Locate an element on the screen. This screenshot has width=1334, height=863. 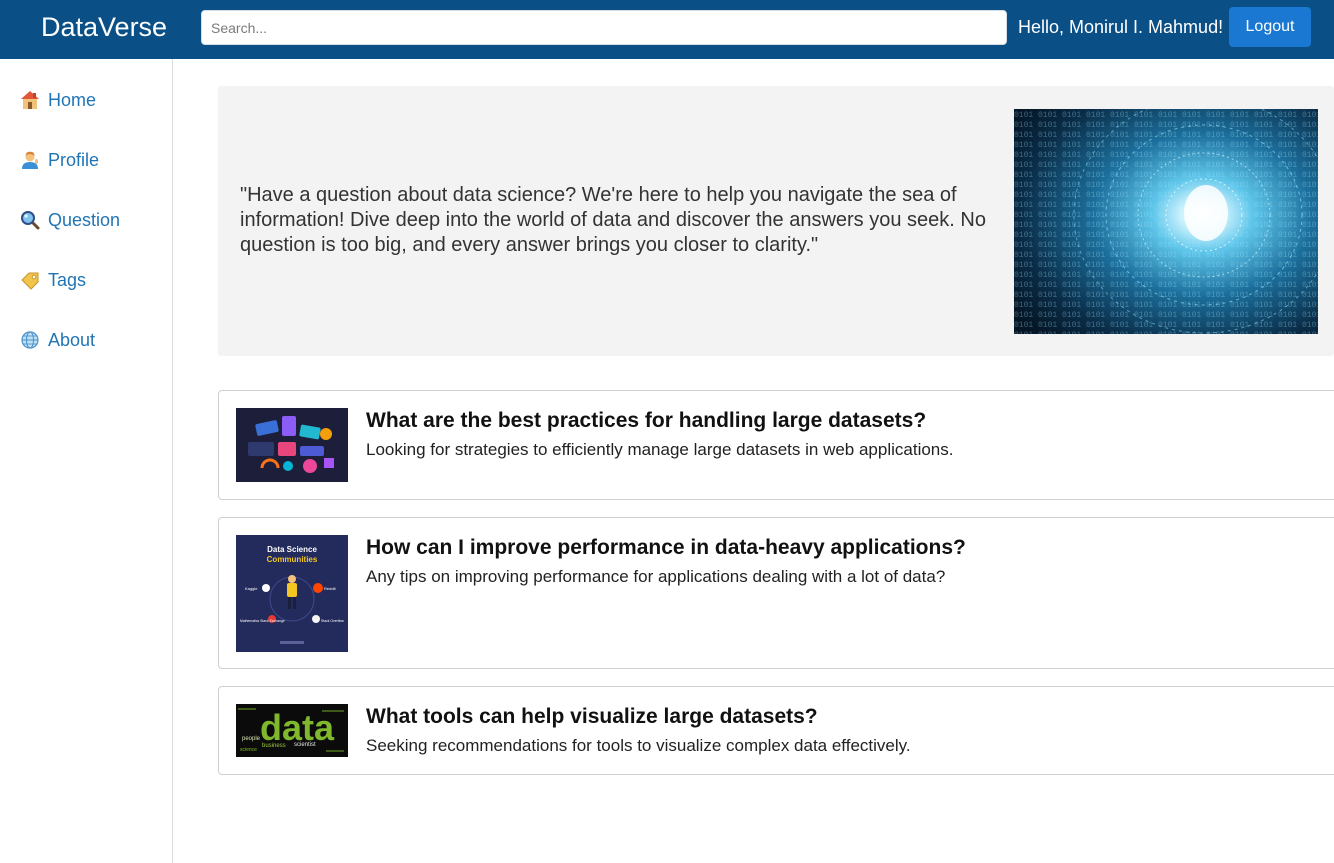
math-stack-exchange-label: Mathematics Stack Exchange is located at coordinates (262, 621).